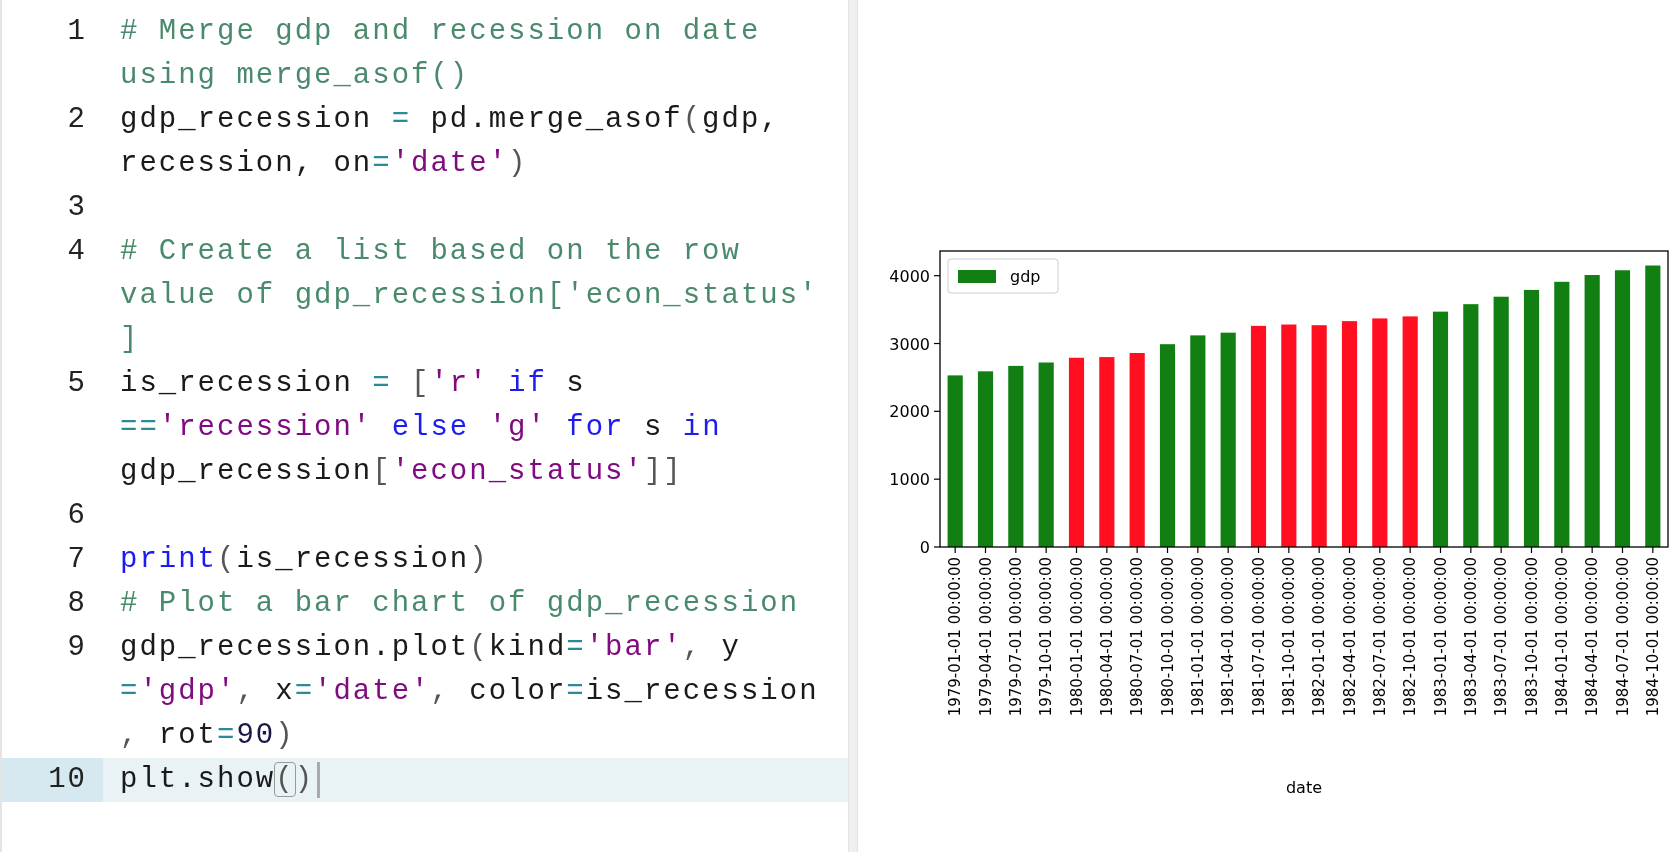 This screenshot has width=1678, height=852. I want to click on y-tick-label: 1000, so click(909, 480).